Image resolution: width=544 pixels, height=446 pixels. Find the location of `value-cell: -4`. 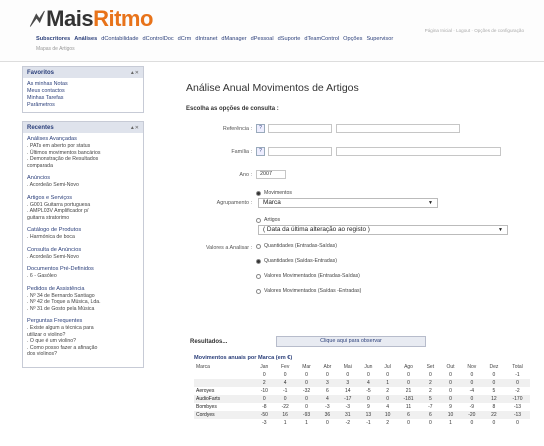

value-cell: -4 is located at coordinates (472, 391).